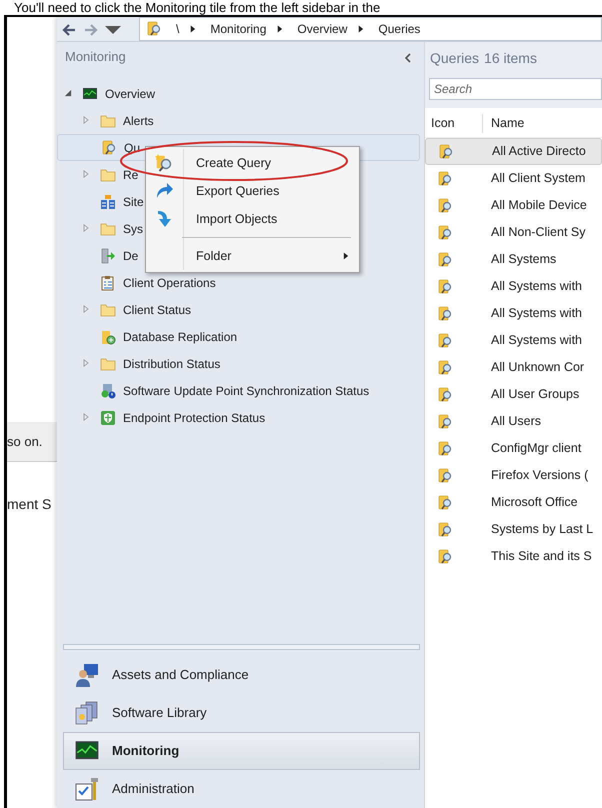  Describe the element at coordinates (538, 151) in the screenshot. I see `query-name: All Active Directo` at that location.